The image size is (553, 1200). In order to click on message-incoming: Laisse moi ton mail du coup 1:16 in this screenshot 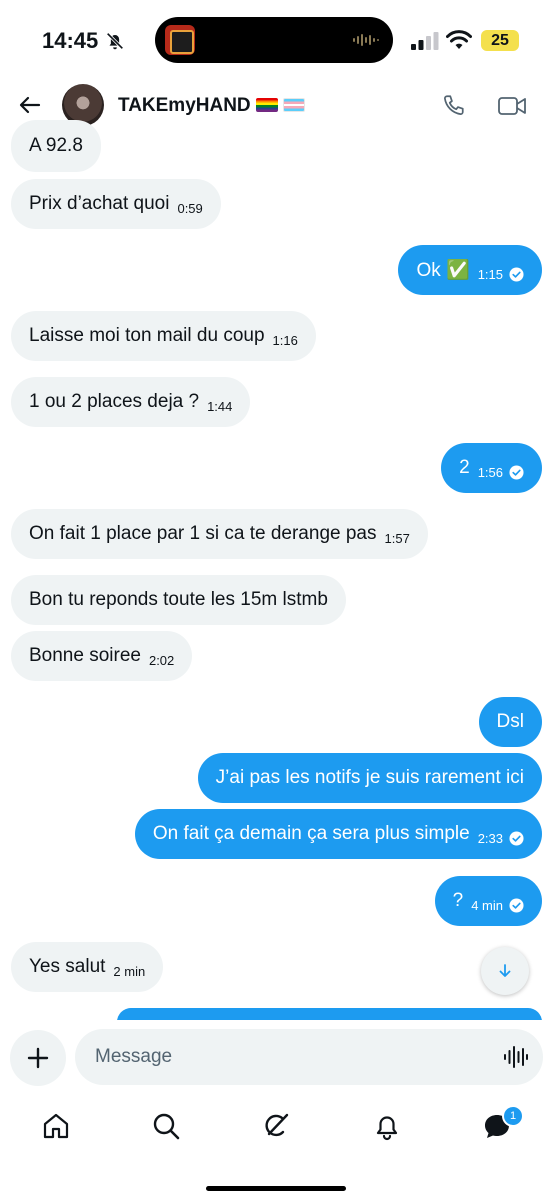, I will do `click(163, 336)`.